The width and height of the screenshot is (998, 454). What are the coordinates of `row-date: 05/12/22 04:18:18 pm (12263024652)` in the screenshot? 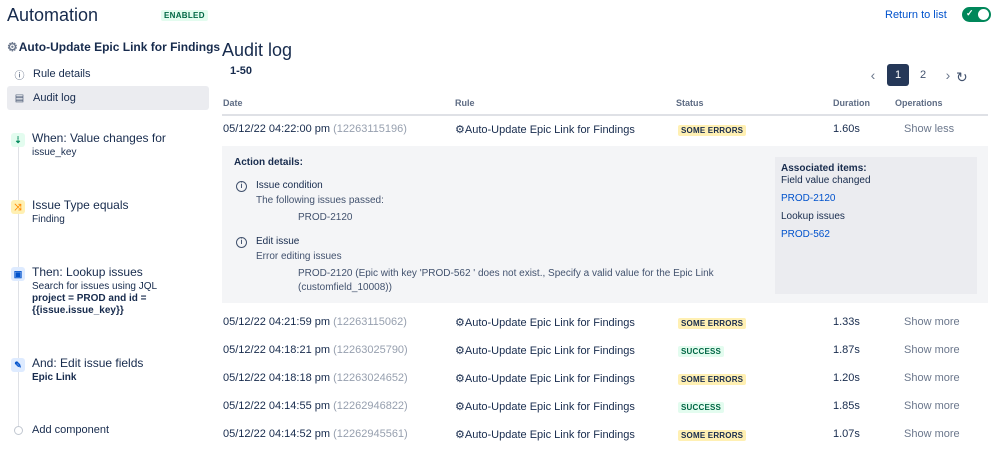 It's located at (315, 378).